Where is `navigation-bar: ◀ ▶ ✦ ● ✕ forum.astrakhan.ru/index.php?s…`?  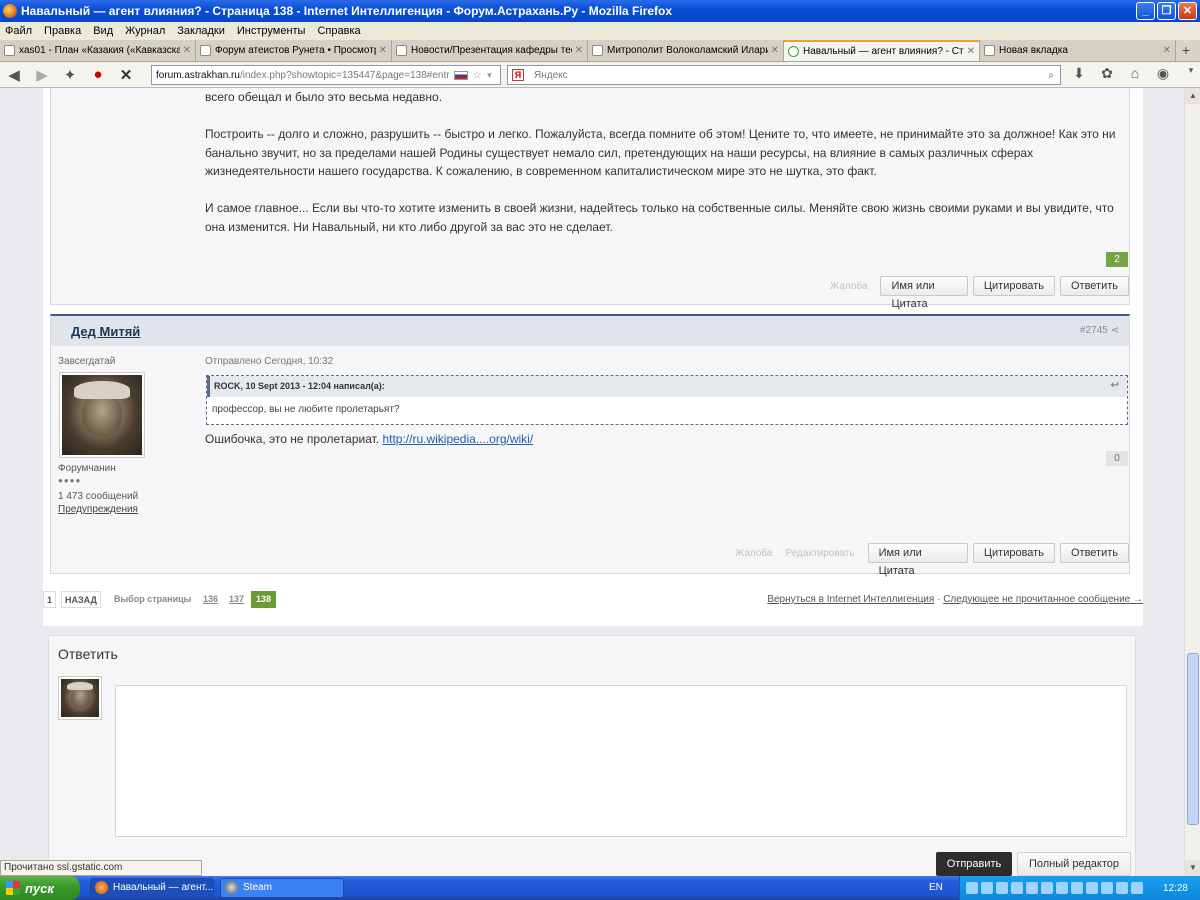
navigation-bar: ◀ ▶ ✦ ● ✕ forum.astrakhan.ru/index.php?s… is located at coordinates (600, 75).